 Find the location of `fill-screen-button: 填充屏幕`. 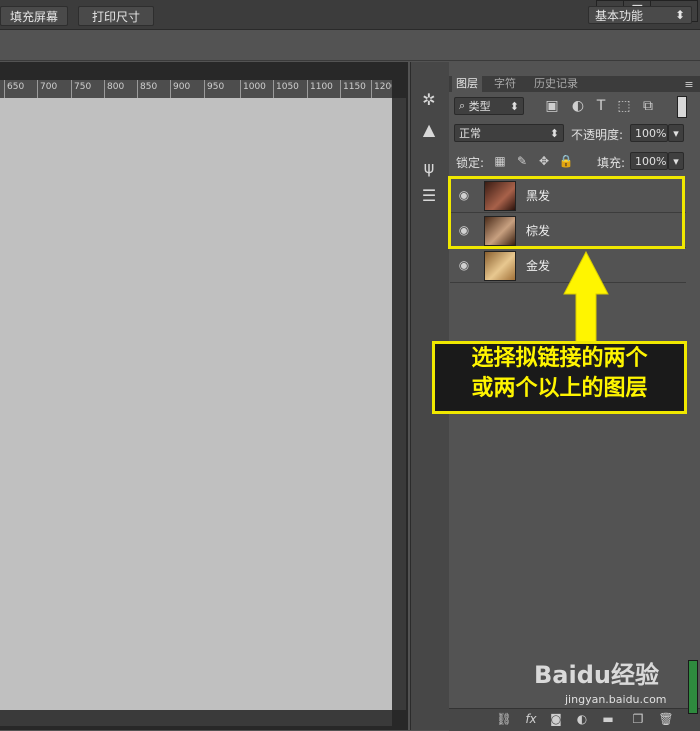

fill-screen-button: 填充屏幕 is located at coordinates (34, 16).